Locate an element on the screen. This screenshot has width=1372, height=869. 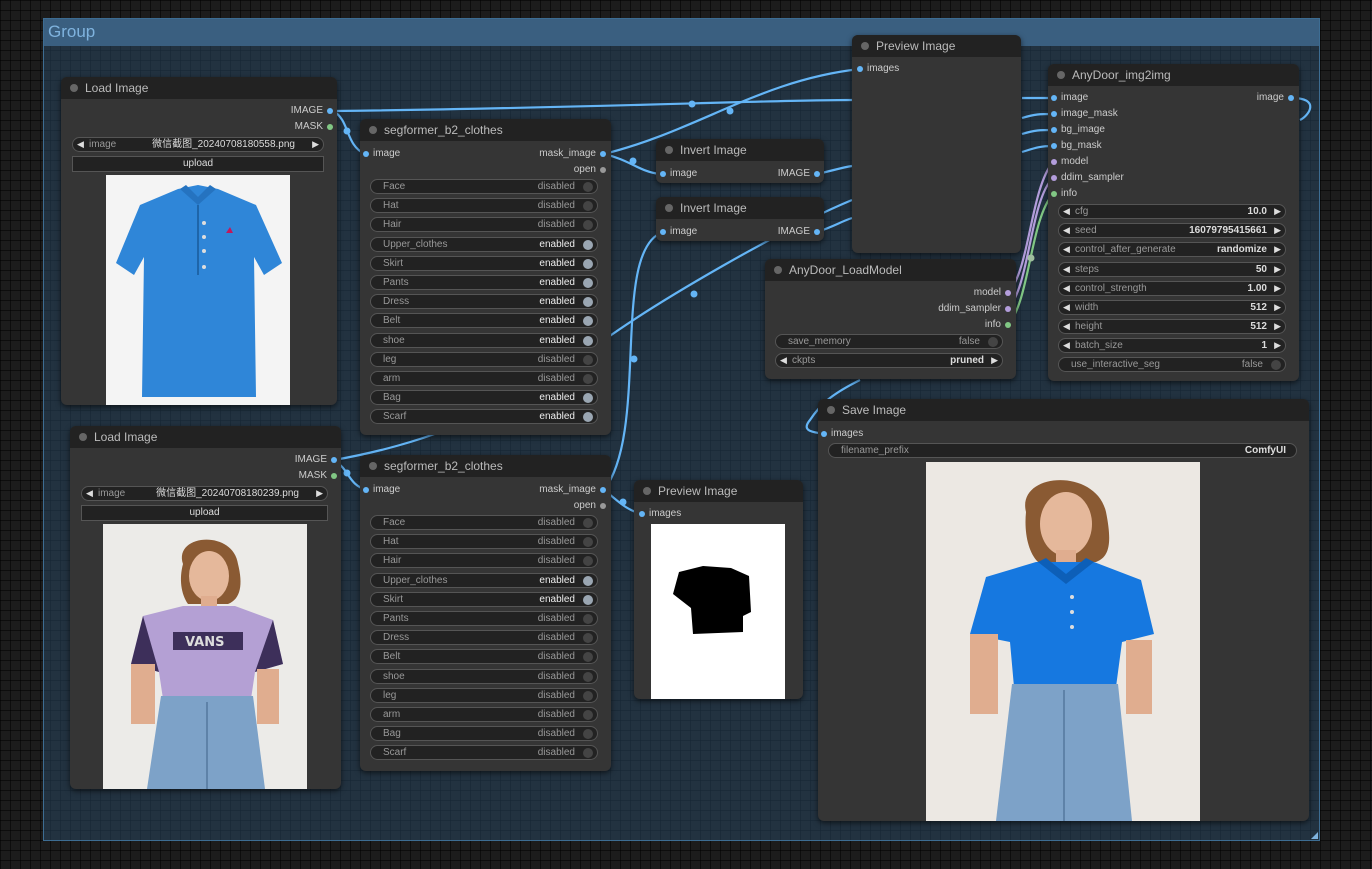
invert-image-node-1: Invert Image image IMAGE is located at coordinates (740, 161).